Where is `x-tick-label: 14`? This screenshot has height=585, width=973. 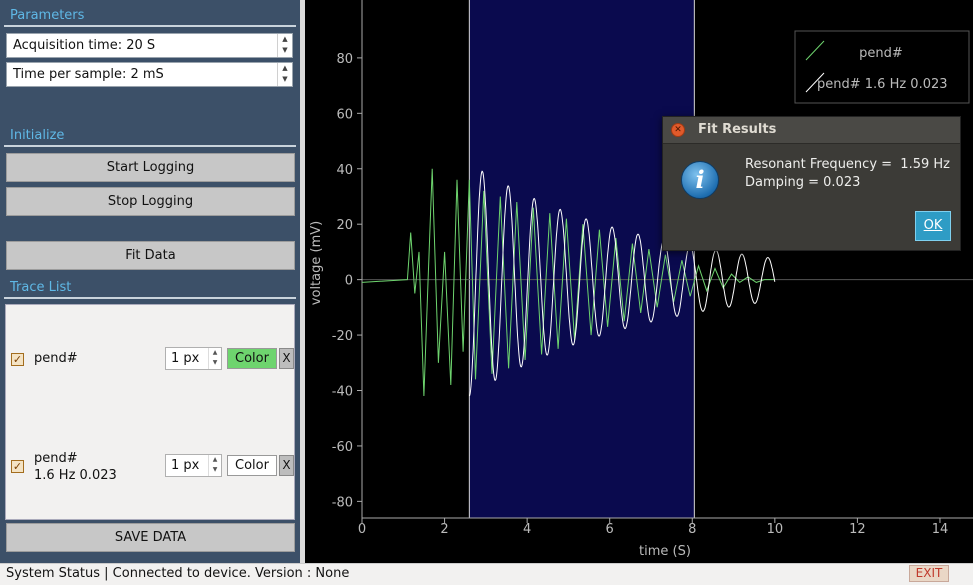 x-tick-label: 14 is located at coordinates (940, 529).